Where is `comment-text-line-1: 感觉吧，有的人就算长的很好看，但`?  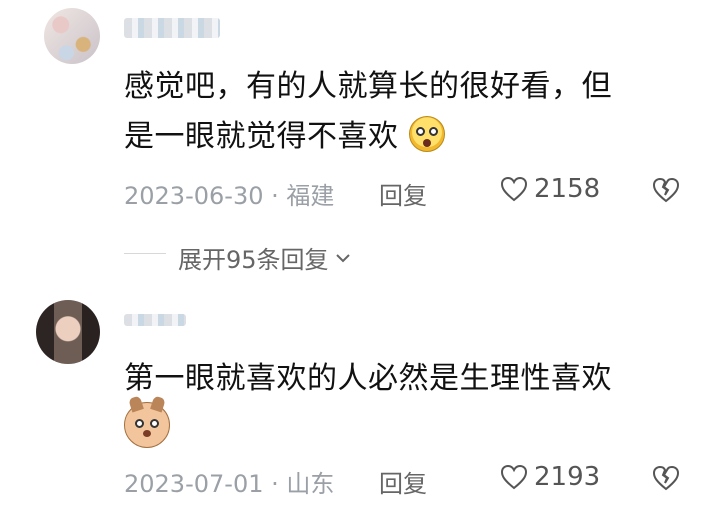 comment-text-line-1: 感觉吧，有的人就算长的很好看，但 is located at coordinates (368, 86).